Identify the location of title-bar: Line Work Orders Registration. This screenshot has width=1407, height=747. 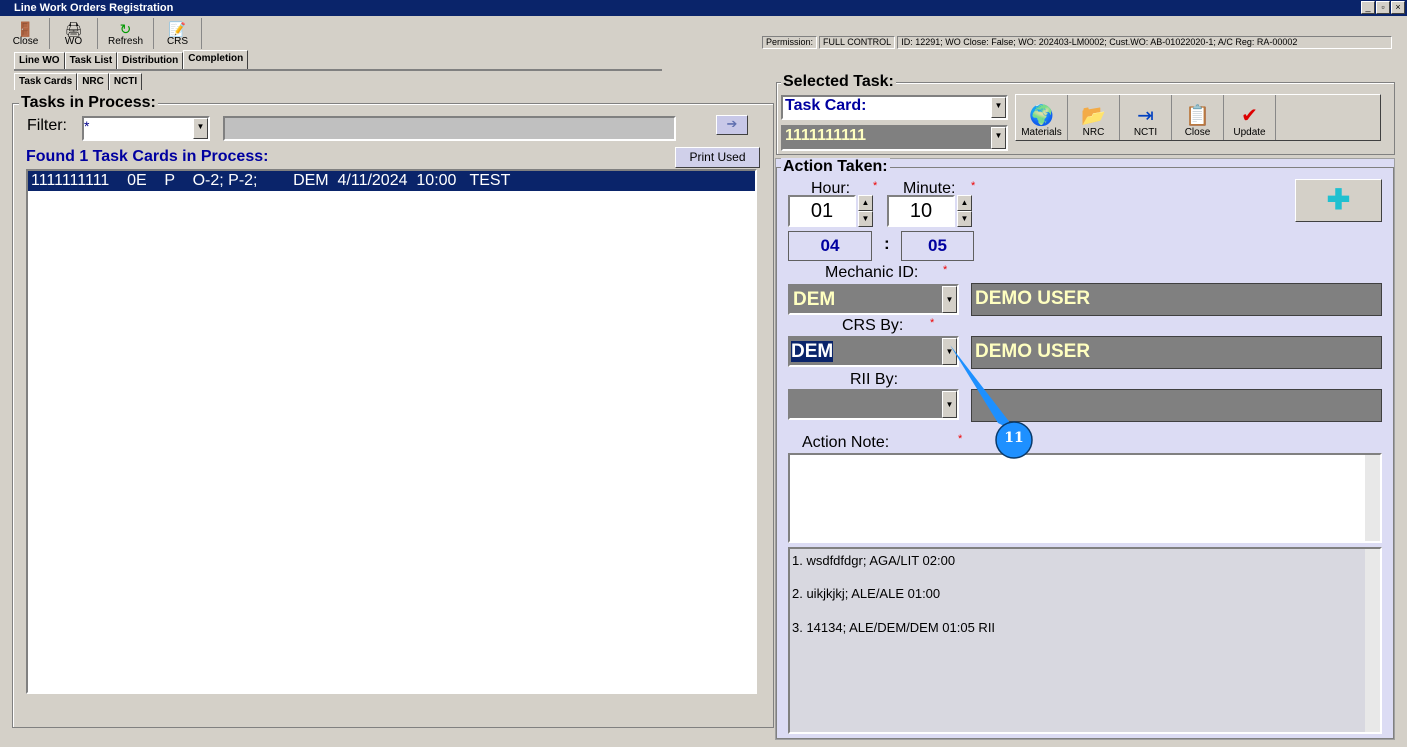
(703, 8).